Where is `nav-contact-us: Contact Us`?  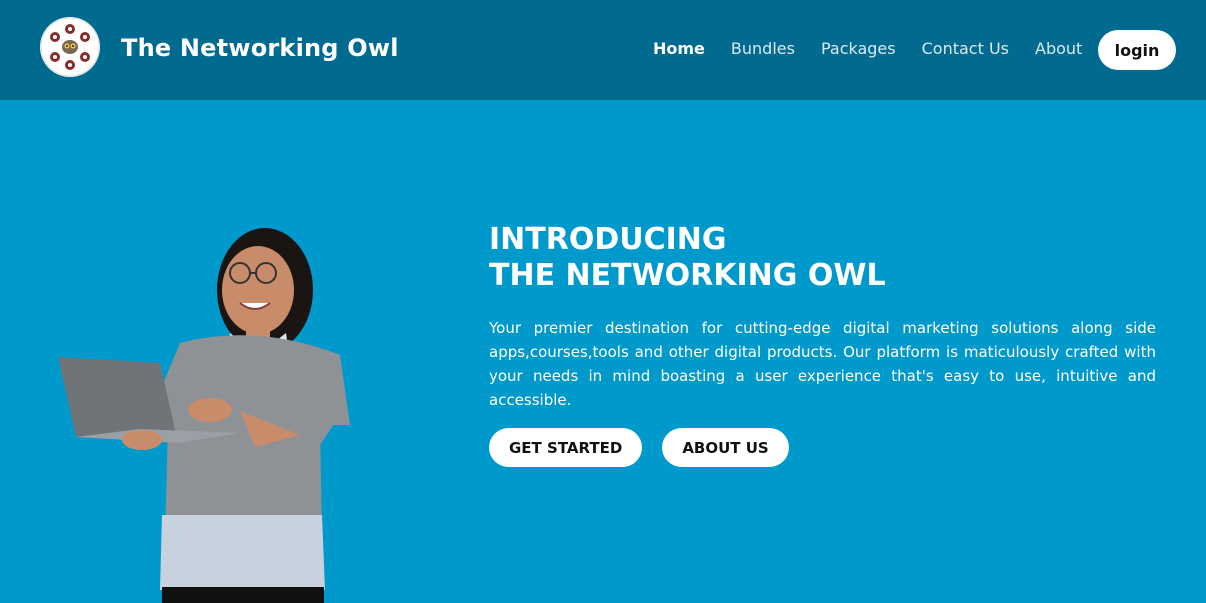 nav-contact-us: Contact Us is located at coordinates (965, 48).